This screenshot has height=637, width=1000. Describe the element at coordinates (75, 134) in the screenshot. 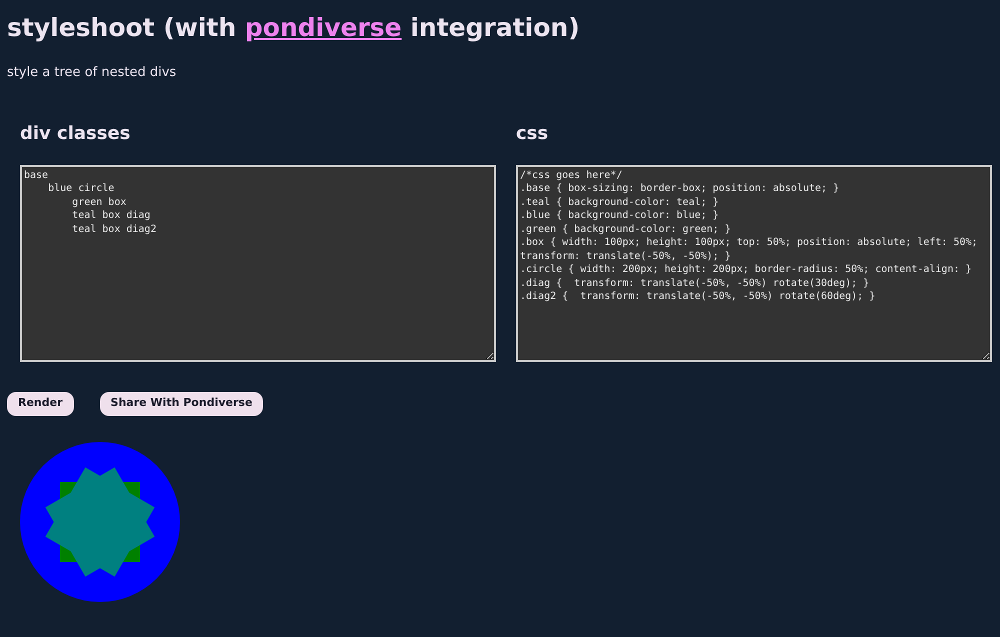

I see `panel-heading: div classes` at that location.